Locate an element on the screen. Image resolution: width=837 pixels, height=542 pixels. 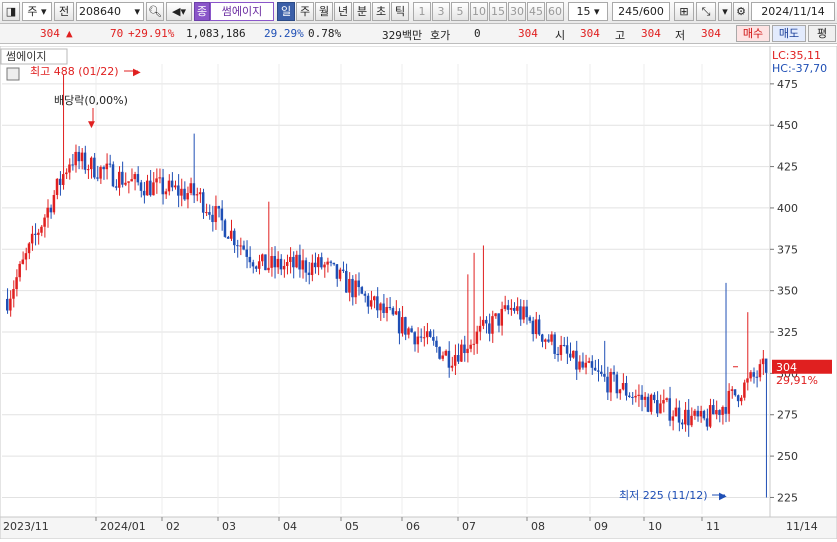
y-axis-panel is located at coordinates (803, 281).